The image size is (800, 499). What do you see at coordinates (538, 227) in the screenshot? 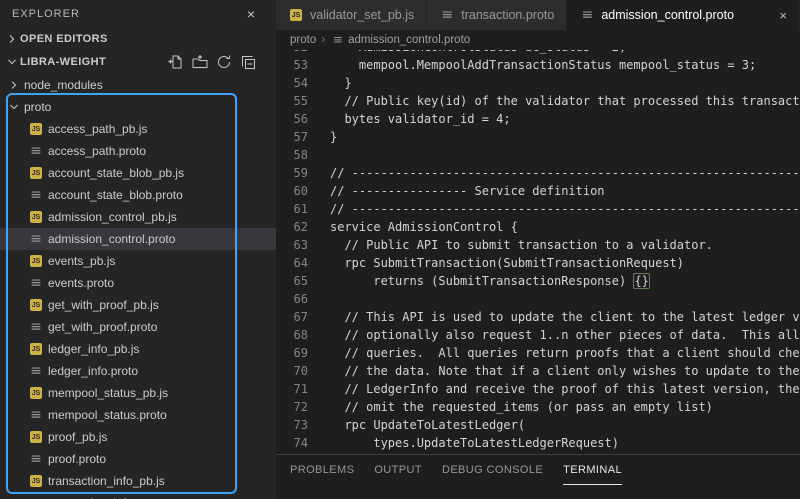
I see `code-line: 62 service AdmissionControl {` at bounding box center [538, 227].